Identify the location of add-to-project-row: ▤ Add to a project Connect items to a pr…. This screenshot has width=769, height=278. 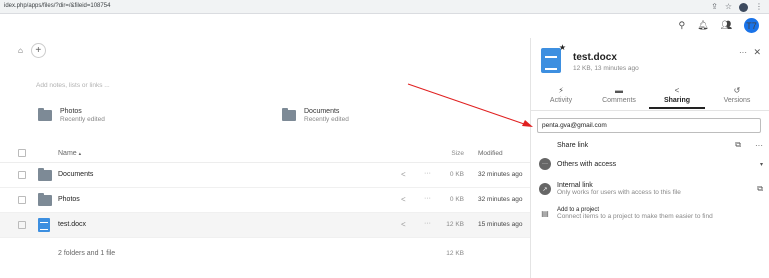
(651, 213).